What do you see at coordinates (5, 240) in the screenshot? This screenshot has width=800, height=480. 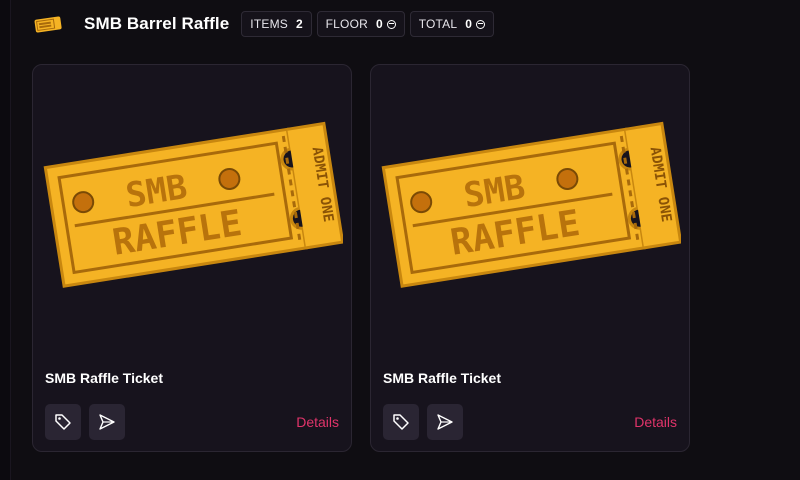 I see `sidebar-edge` at bounding box center [5, 240].